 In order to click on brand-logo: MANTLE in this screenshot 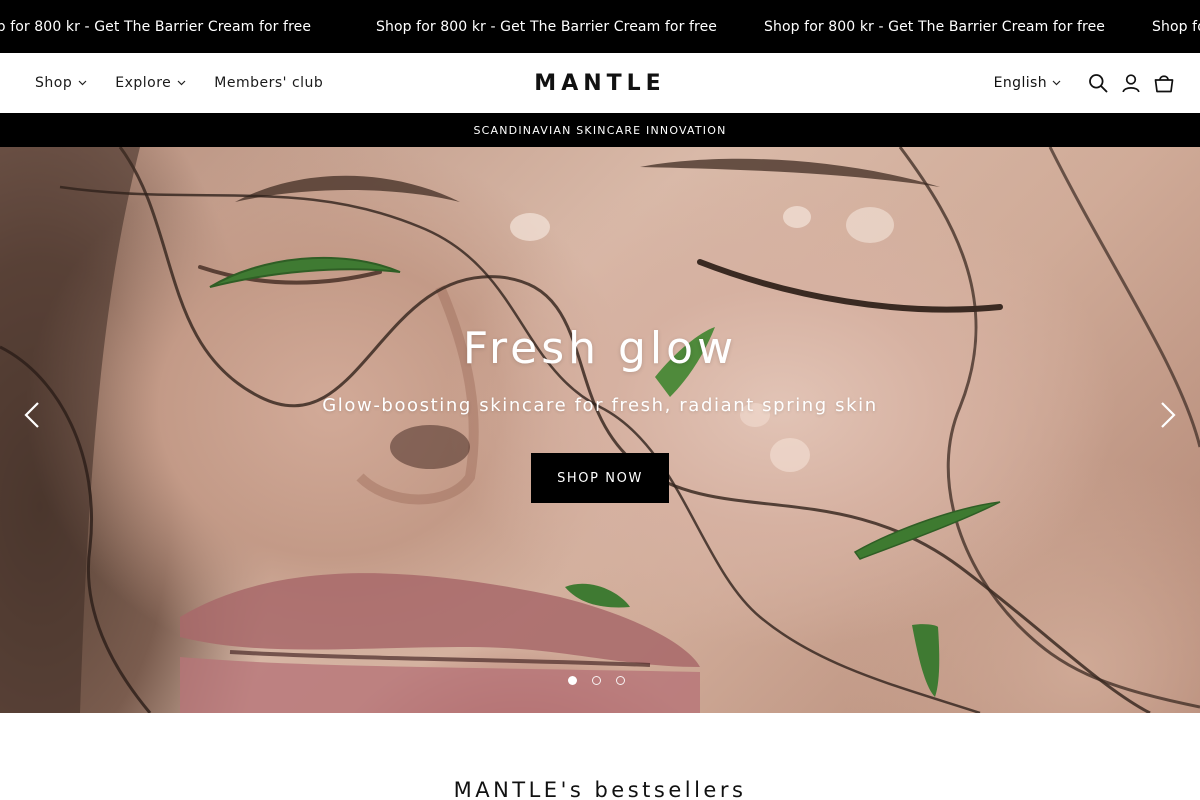, I will do `click(600, 83)`.